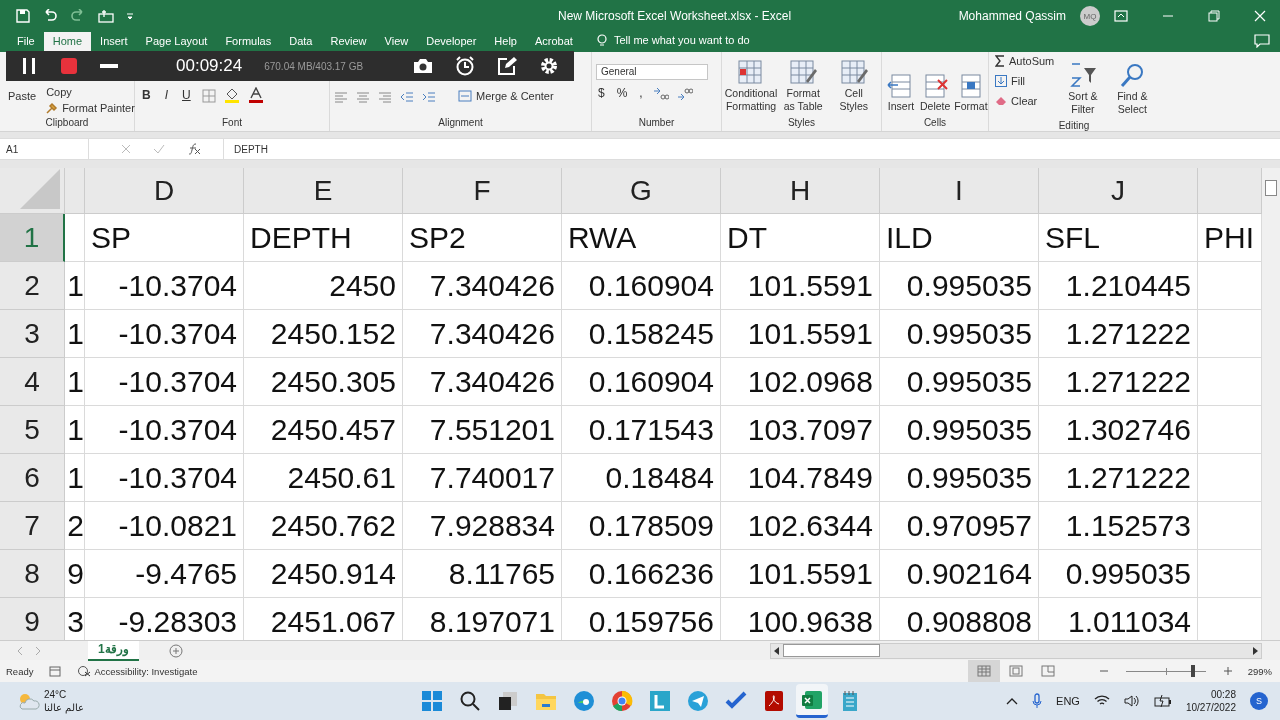 The image size is (1280, 720). Describe the element at coordinates (23, 16) in the screenshot. I see `save-icon` at that location.